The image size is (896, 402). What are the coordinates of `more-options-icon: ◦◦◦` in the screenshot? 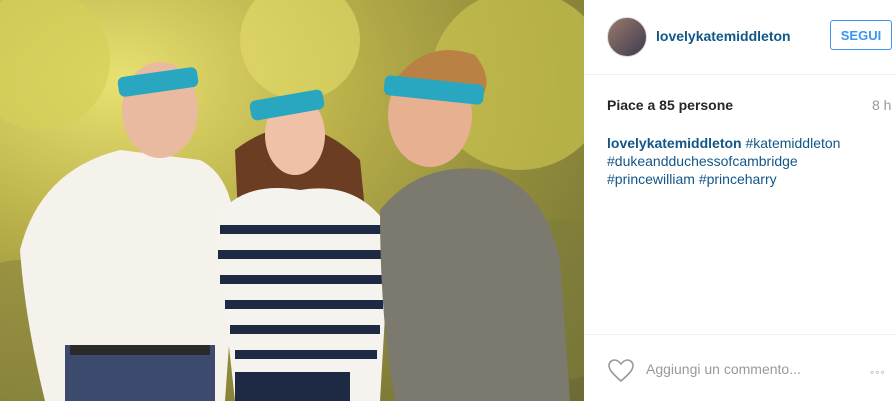 It's located at (878, 372).